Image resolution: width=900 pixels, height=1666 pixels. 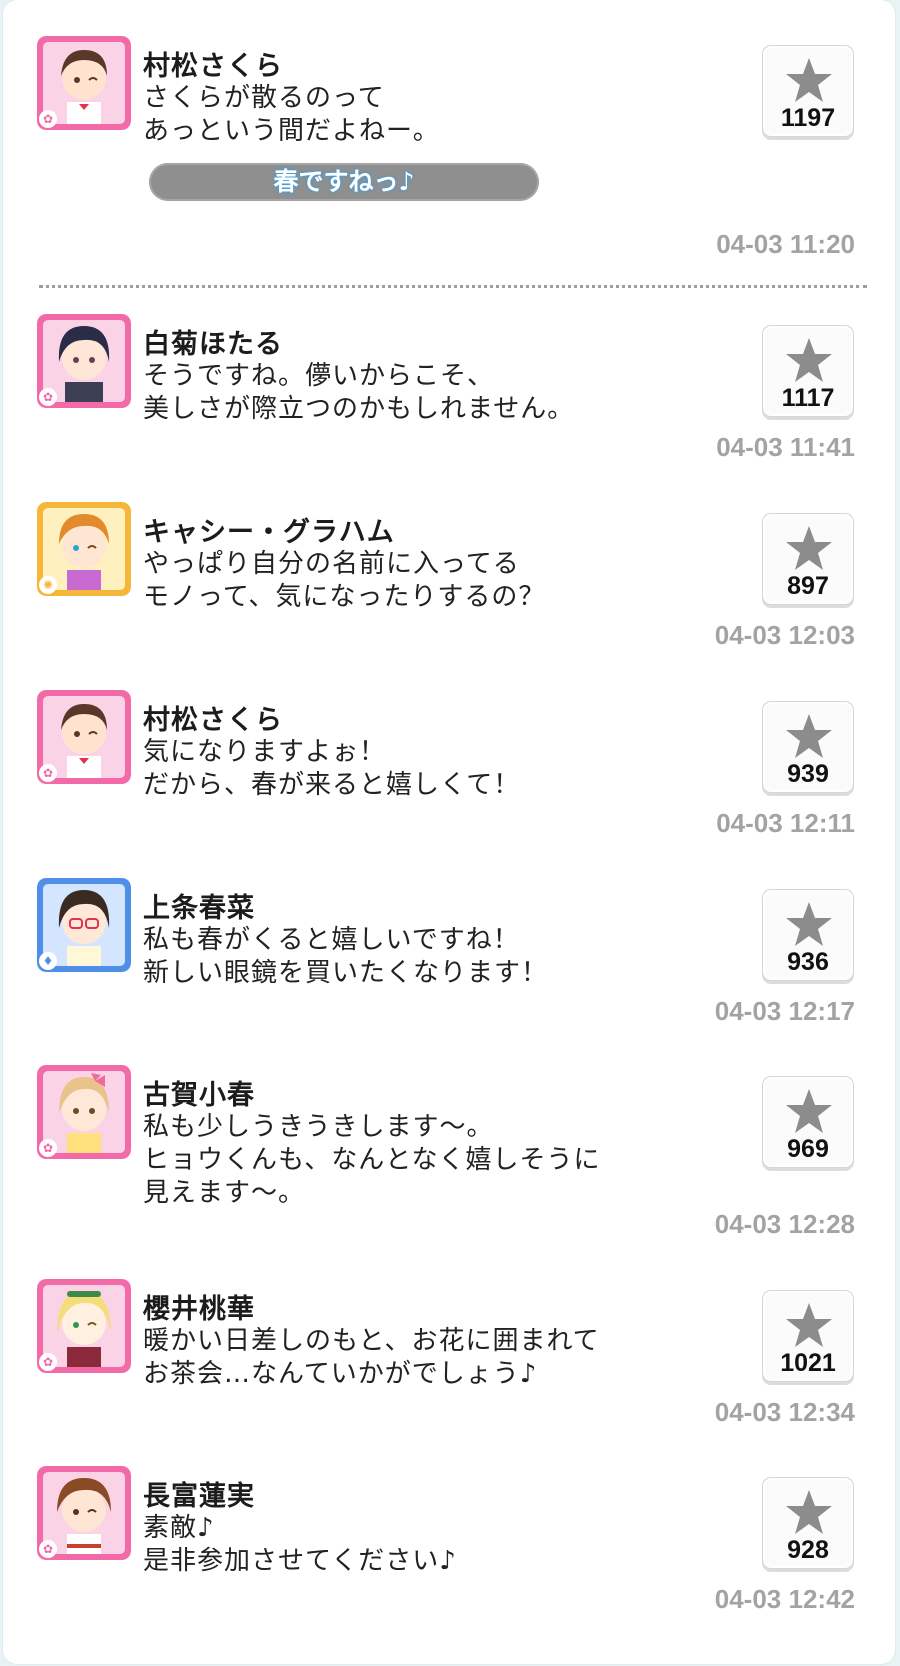 I want to click on comment-text: 素敵♪ 是非参加させてください♪, so click(x=300, y=1545).